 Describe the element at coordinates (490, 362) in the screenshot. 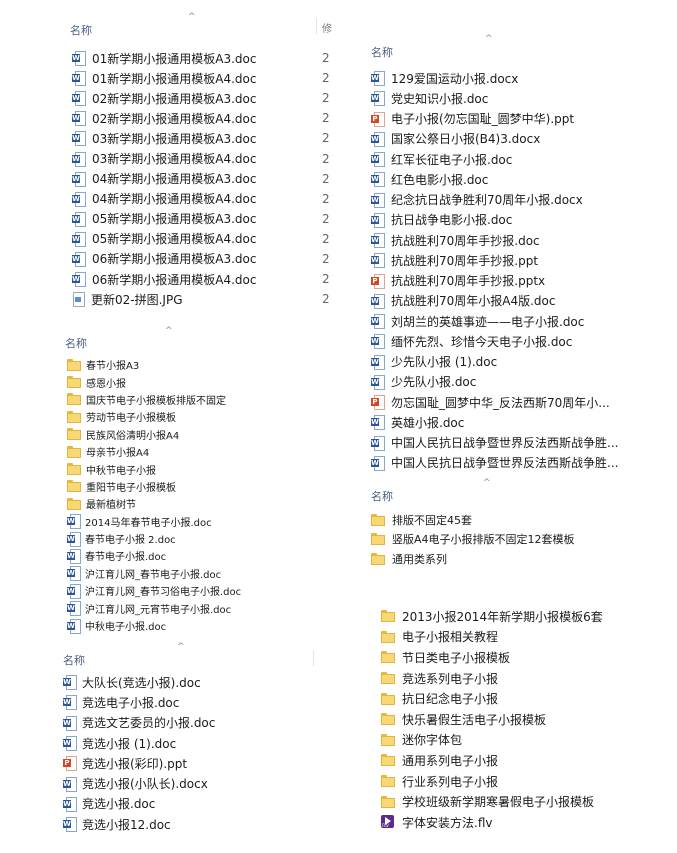

I see `file-row: W 少先队小报 (1).doc` at that location.